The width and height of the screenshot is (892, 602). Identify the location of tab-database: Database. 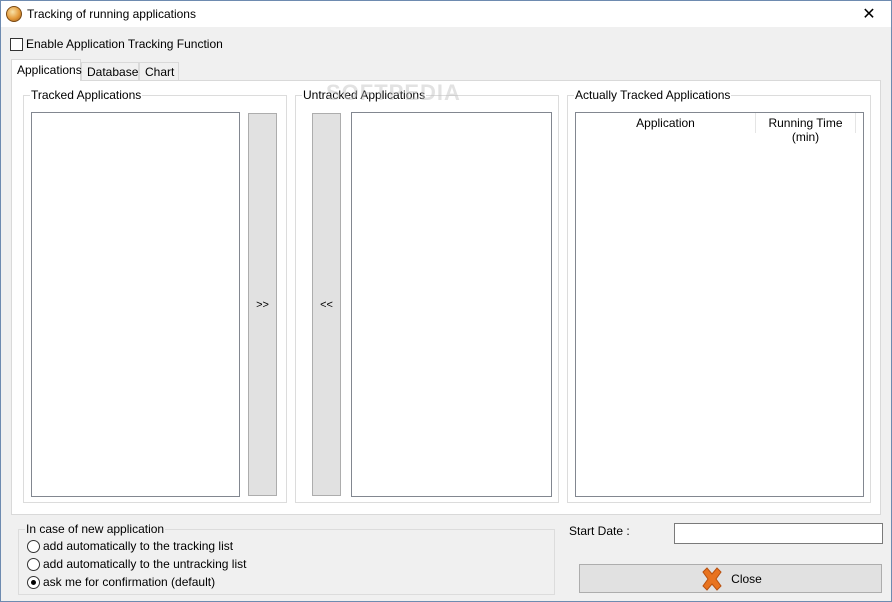
(110, 71).